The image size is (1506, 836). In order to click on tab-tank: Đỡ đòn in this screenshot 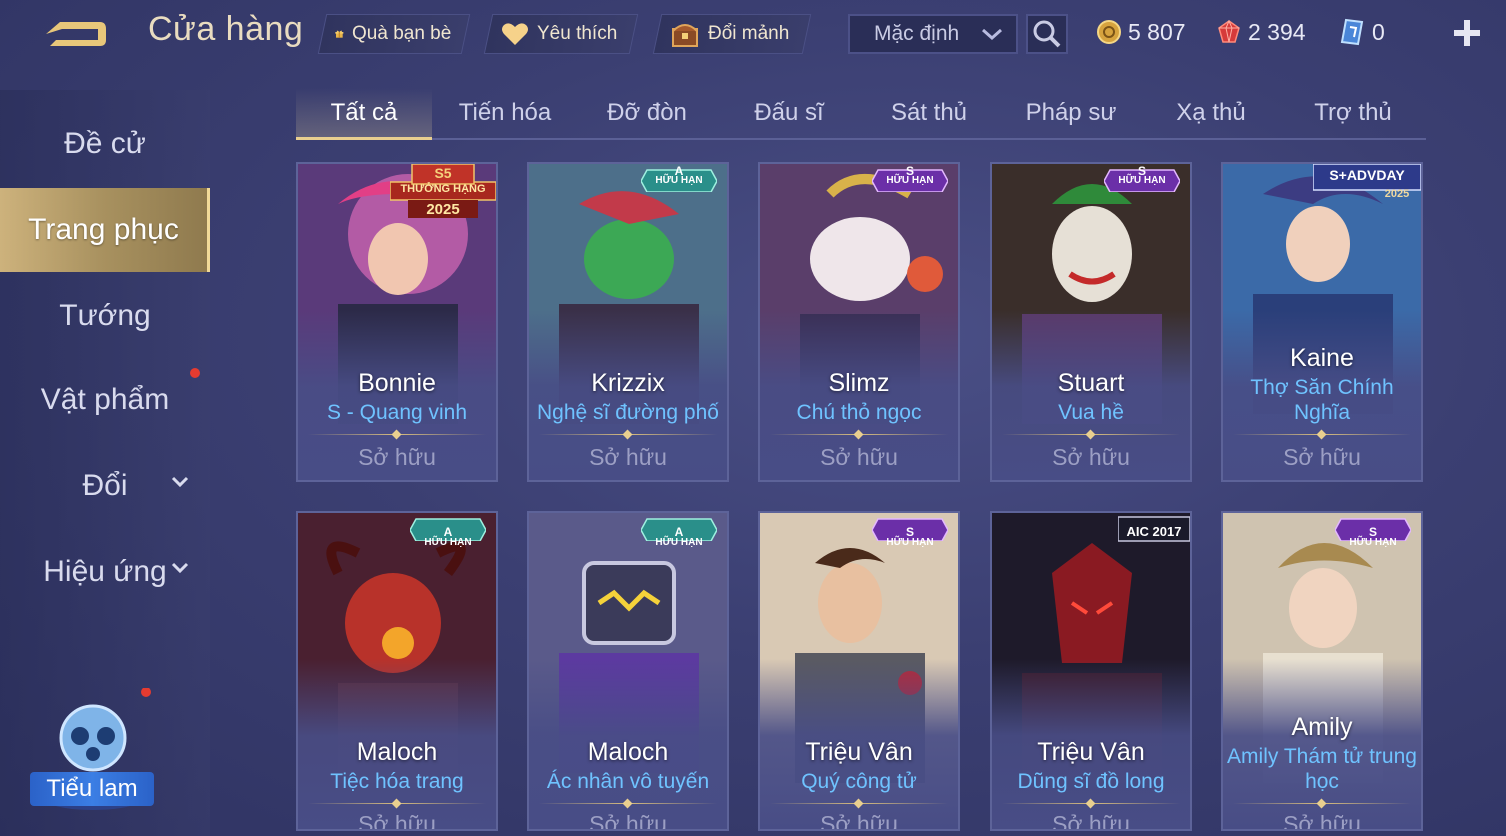, I will do `click(647, 113)`.